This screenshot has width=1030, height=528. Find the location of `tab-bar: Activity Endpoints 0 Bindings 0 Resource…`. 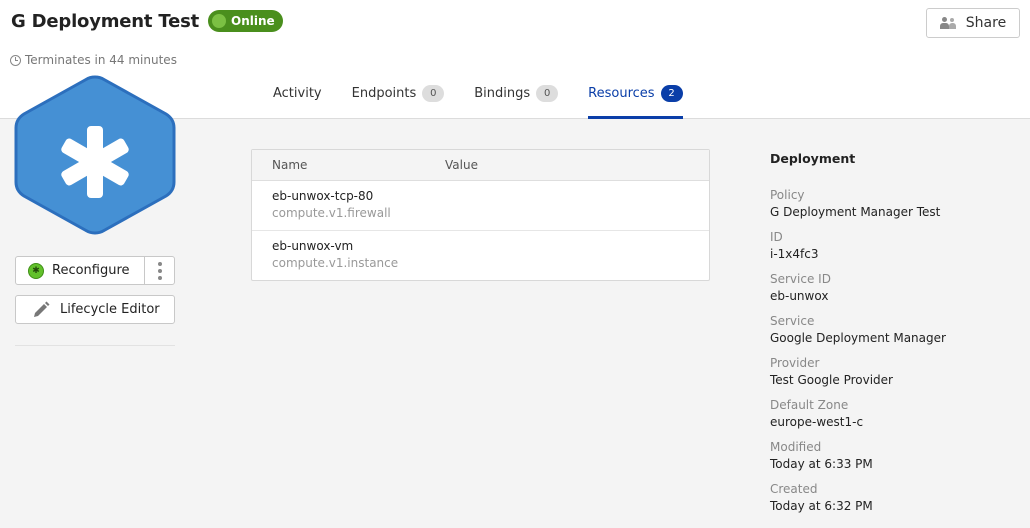

tab-bar: Activity Endpoints 0 Bindings 0 Resource… is located at coordinates (493, 101).